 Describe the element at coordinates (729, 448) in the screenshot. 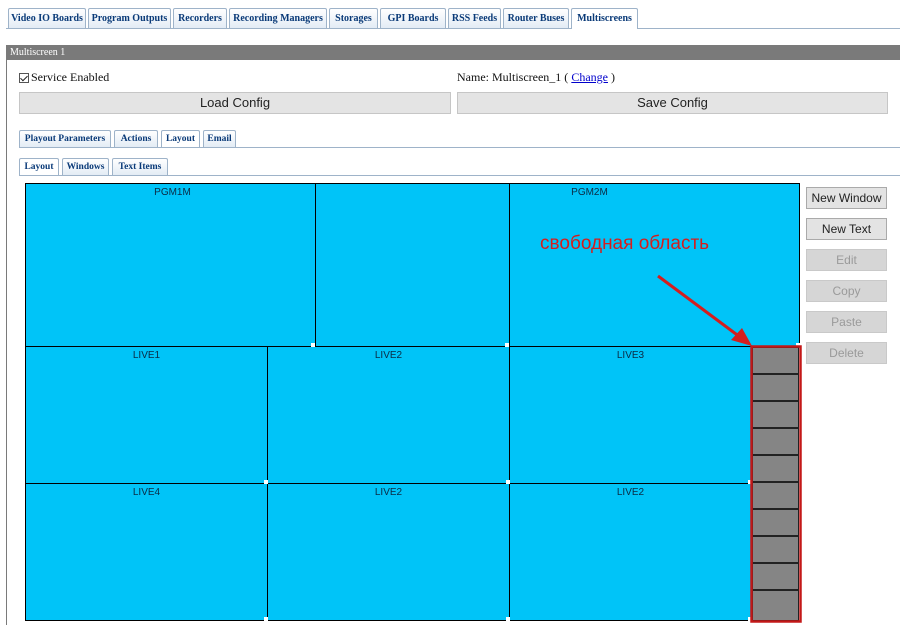

I see `annotation-overlay` at that location.